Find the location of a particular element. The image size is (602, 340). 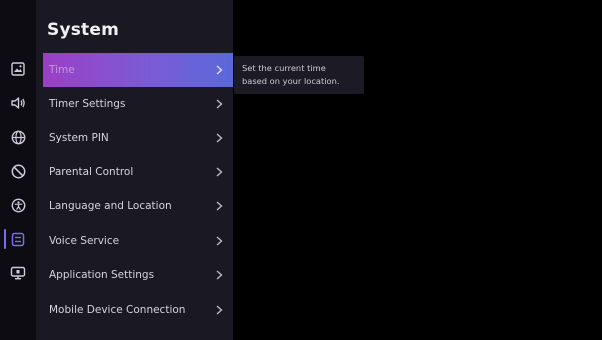

screen-cast-icon is located at coordinates (18, 273).